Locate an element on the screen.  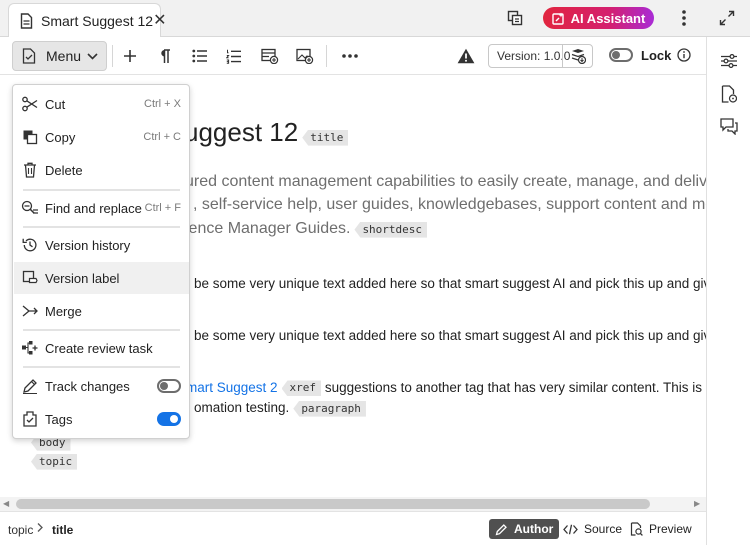
version-selector: Version: 1.0.0 is located at coordinates (540, 56).